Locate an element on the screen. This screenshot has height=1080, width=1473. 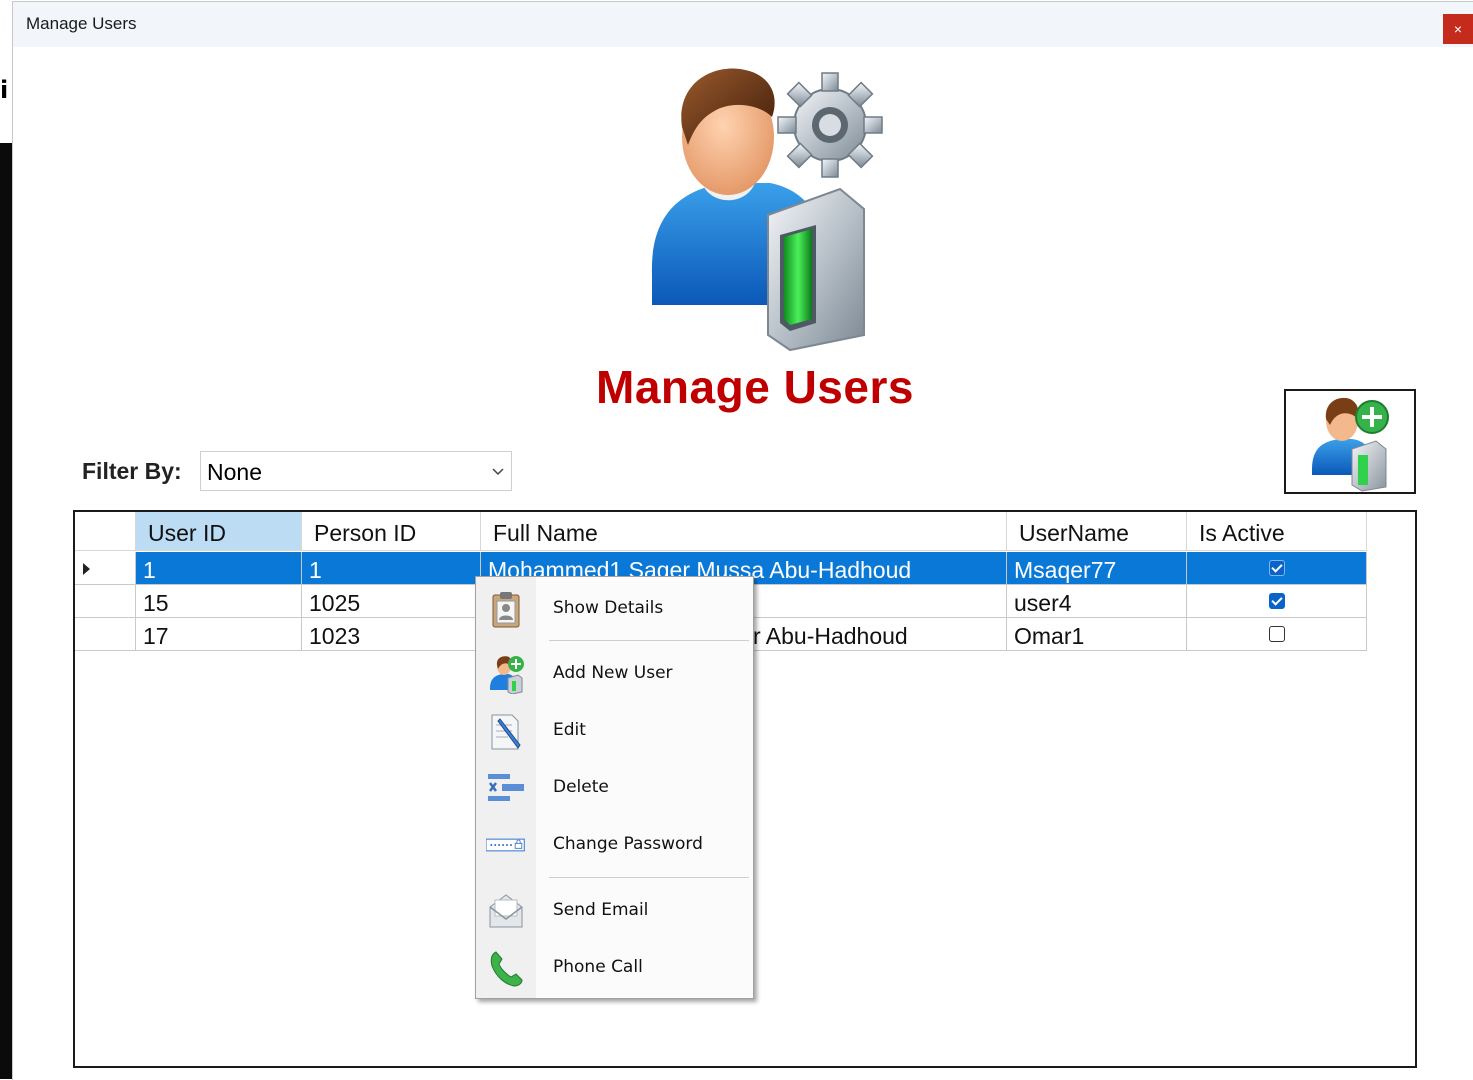
edit-document-icon is located at coordinates (506, 732).